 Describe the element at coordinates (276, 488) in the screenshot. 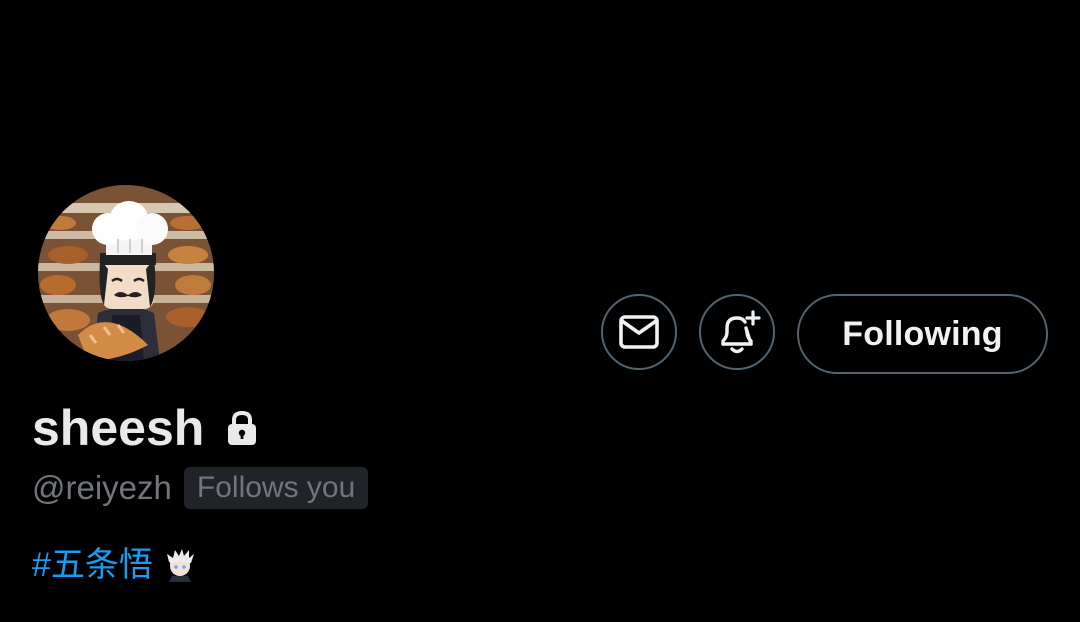

I see `follows-you-badge: Follows you` at that location.